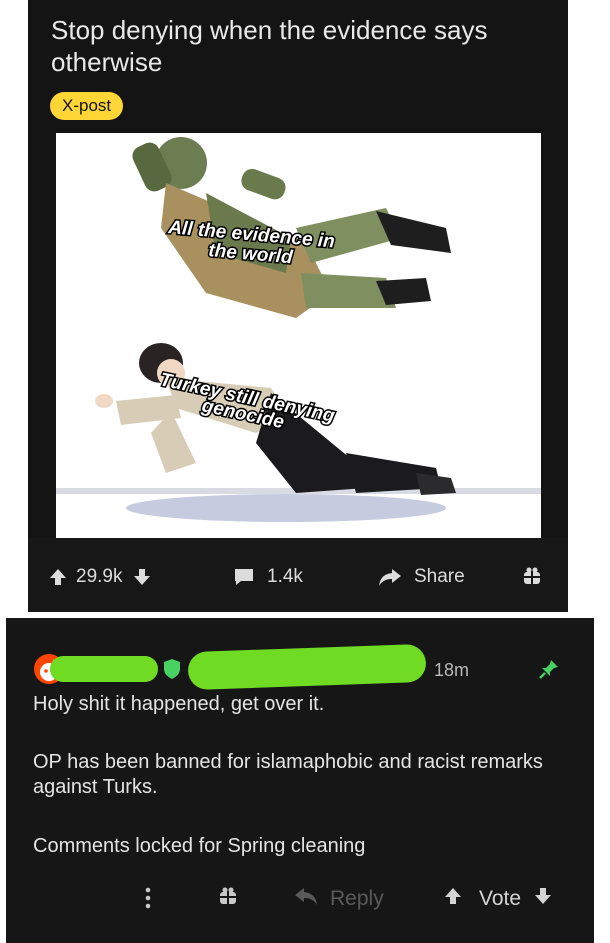 This screenshot has height=943, width=610. Describe the element at coordinates (104, 669) in the screenshot. I see `redacted-username` at that location.